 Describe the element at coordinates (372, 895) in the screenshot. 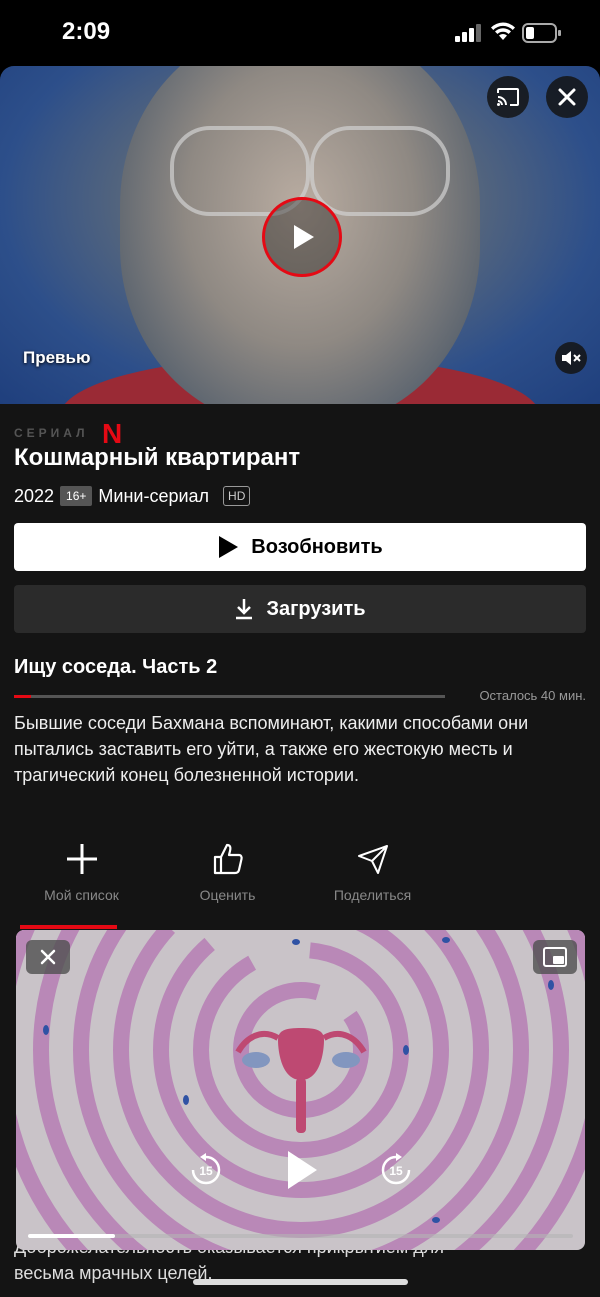

I see `share-label: Поделиться` at that location.